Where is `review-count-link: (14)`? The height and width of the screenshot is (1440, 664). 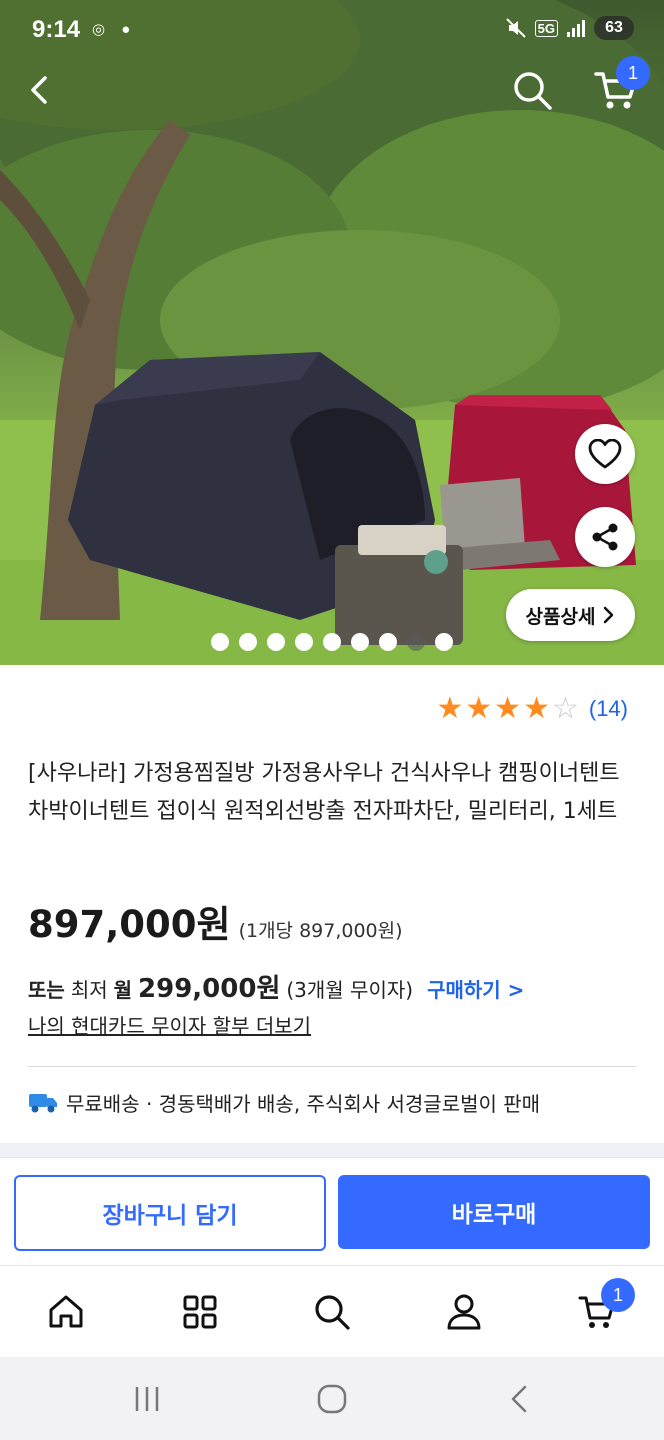 review-count-link: (14) is located at coordinates (608, 709).